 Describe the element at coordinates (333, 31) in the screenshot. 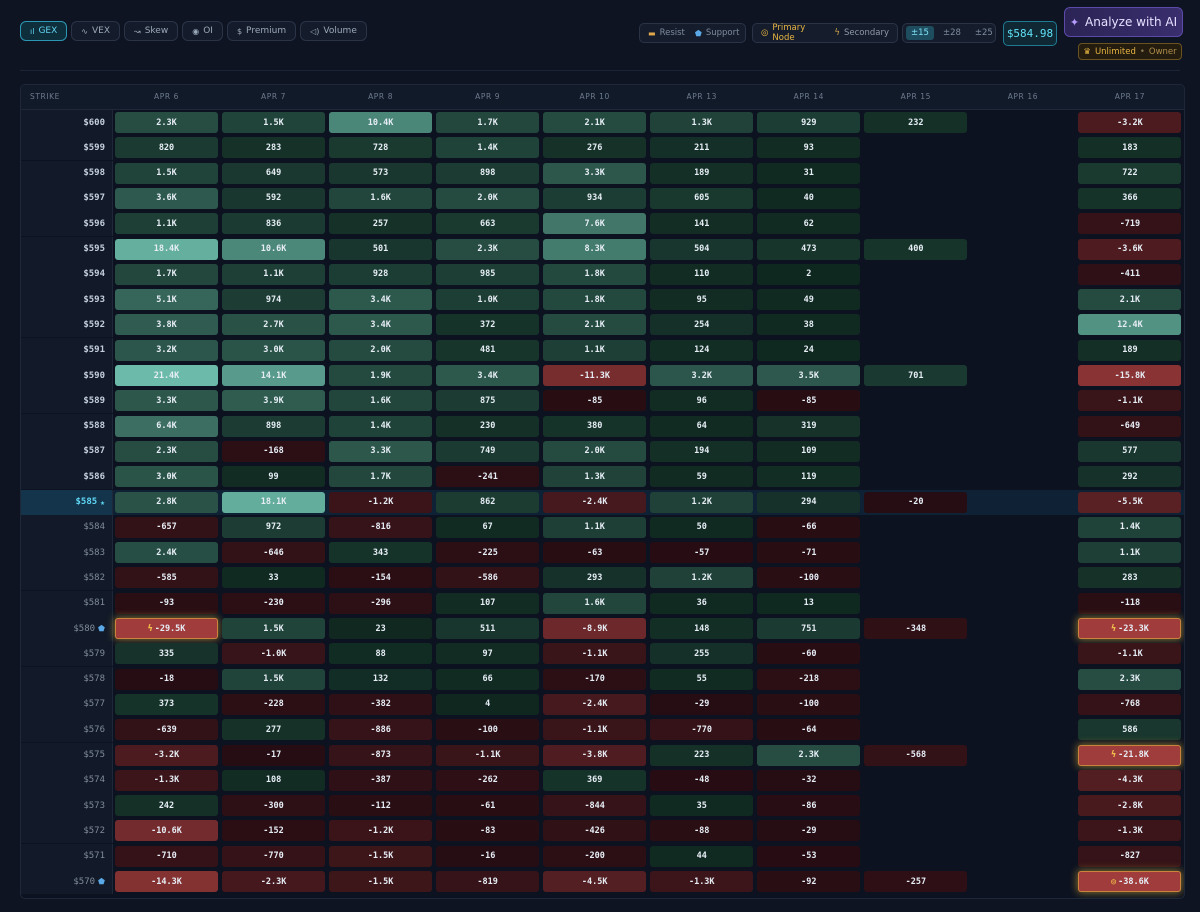

I see `tab-volume: ◁) Volume` at that location.